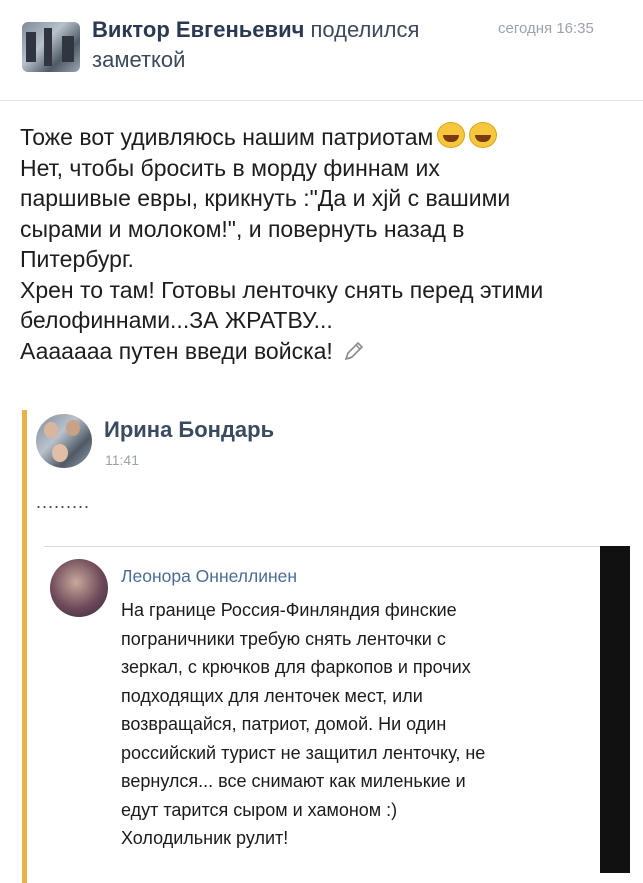 This screenshot has width=643, height=883. What do you see at coordinates (325, 353) in the screenshot?
I see `post-line: Ааааааа путен введи войска!` at bounding box center [325, 353].